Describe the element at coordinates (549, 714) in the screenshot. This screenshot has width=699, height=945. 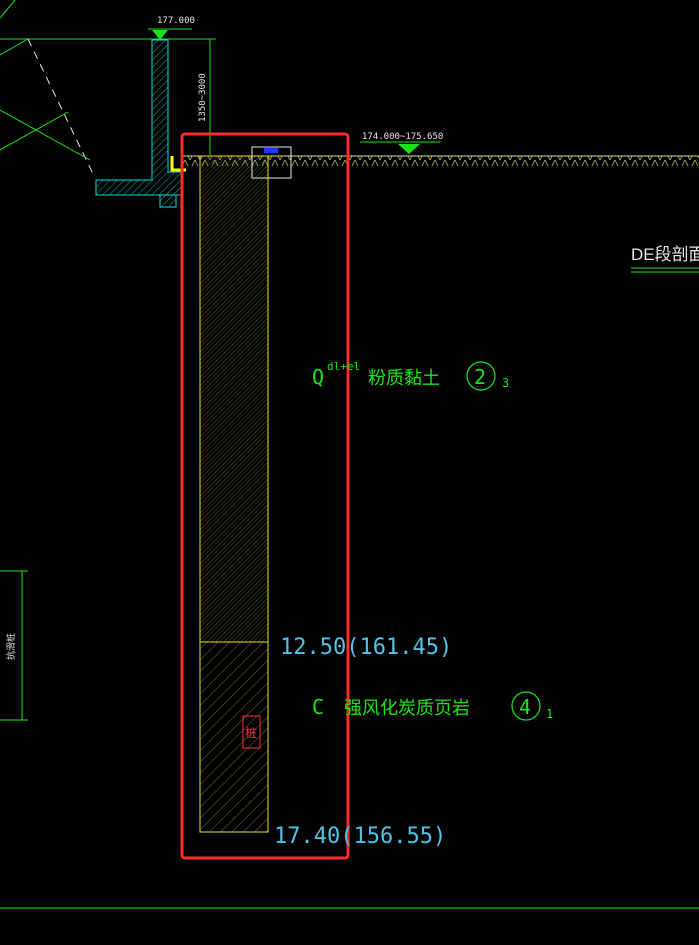
I see `layer-2-subscript: 1` at that location.